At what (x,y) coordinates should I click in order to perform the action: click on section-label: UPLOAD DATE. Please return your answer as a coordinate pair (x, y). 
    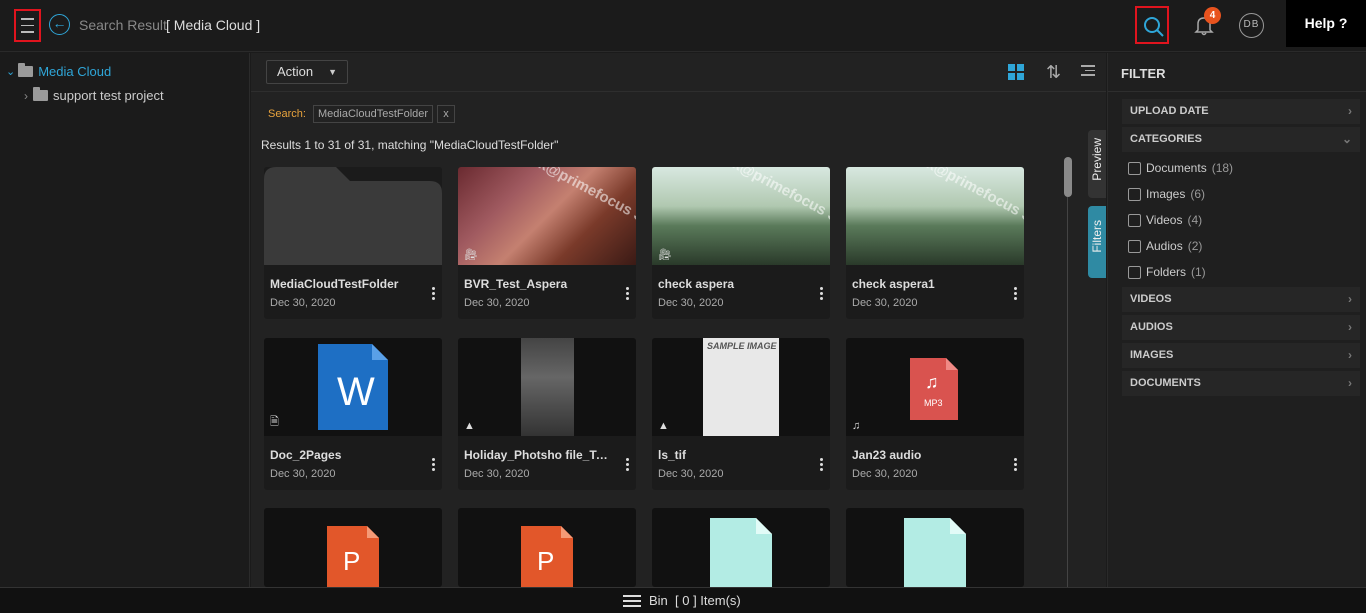
    Looking at the image, I should click on (1169, 111).